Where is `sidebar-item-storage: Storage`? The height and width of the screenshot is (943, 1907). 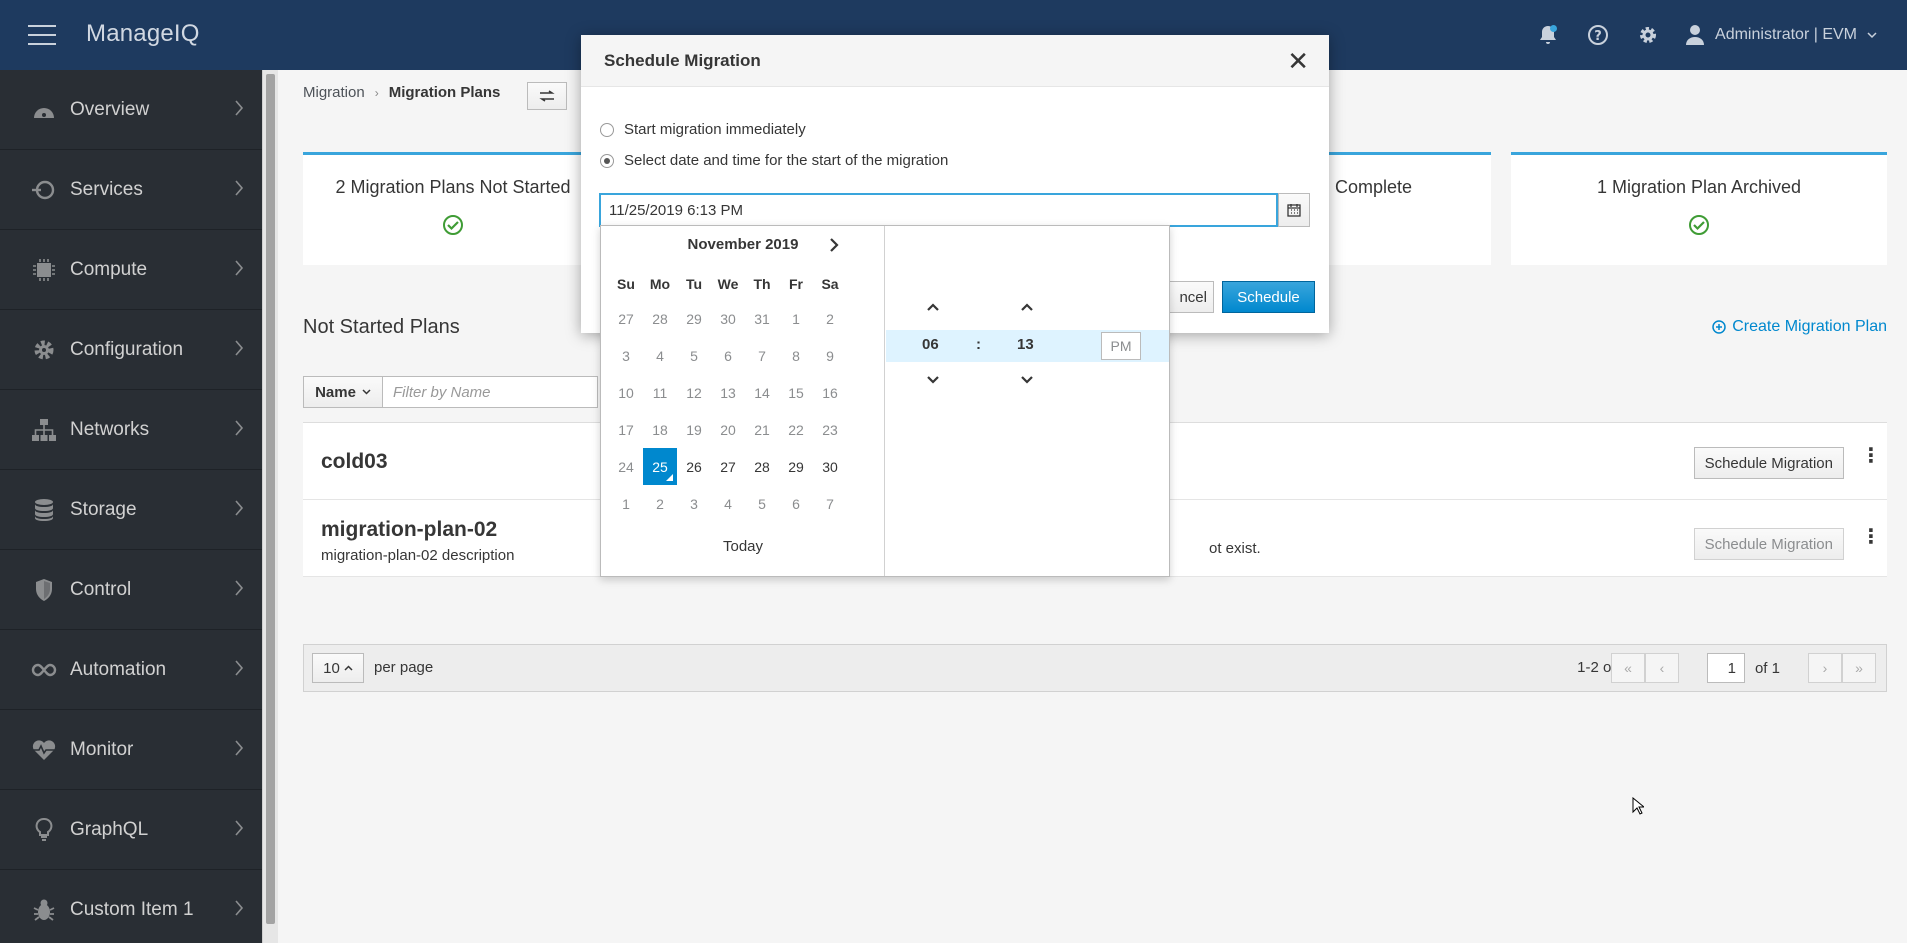
sidebar-item-storage: Storage is located at coordinates (131, 510).